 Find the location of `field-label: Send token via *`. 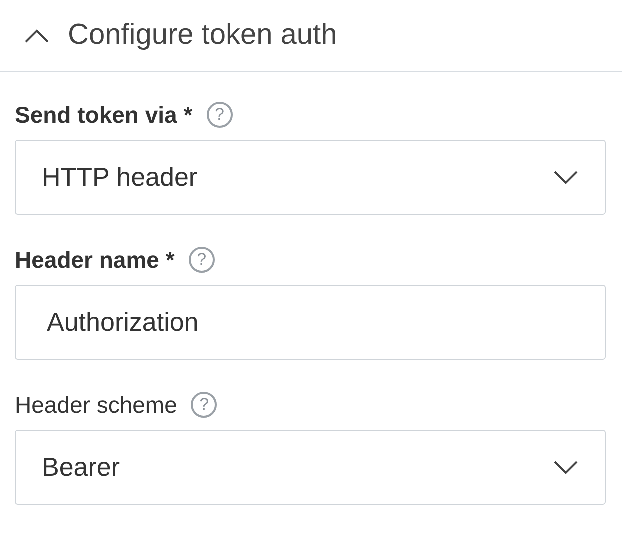

field-label: Send token via * is located at coordinates (104, 115).